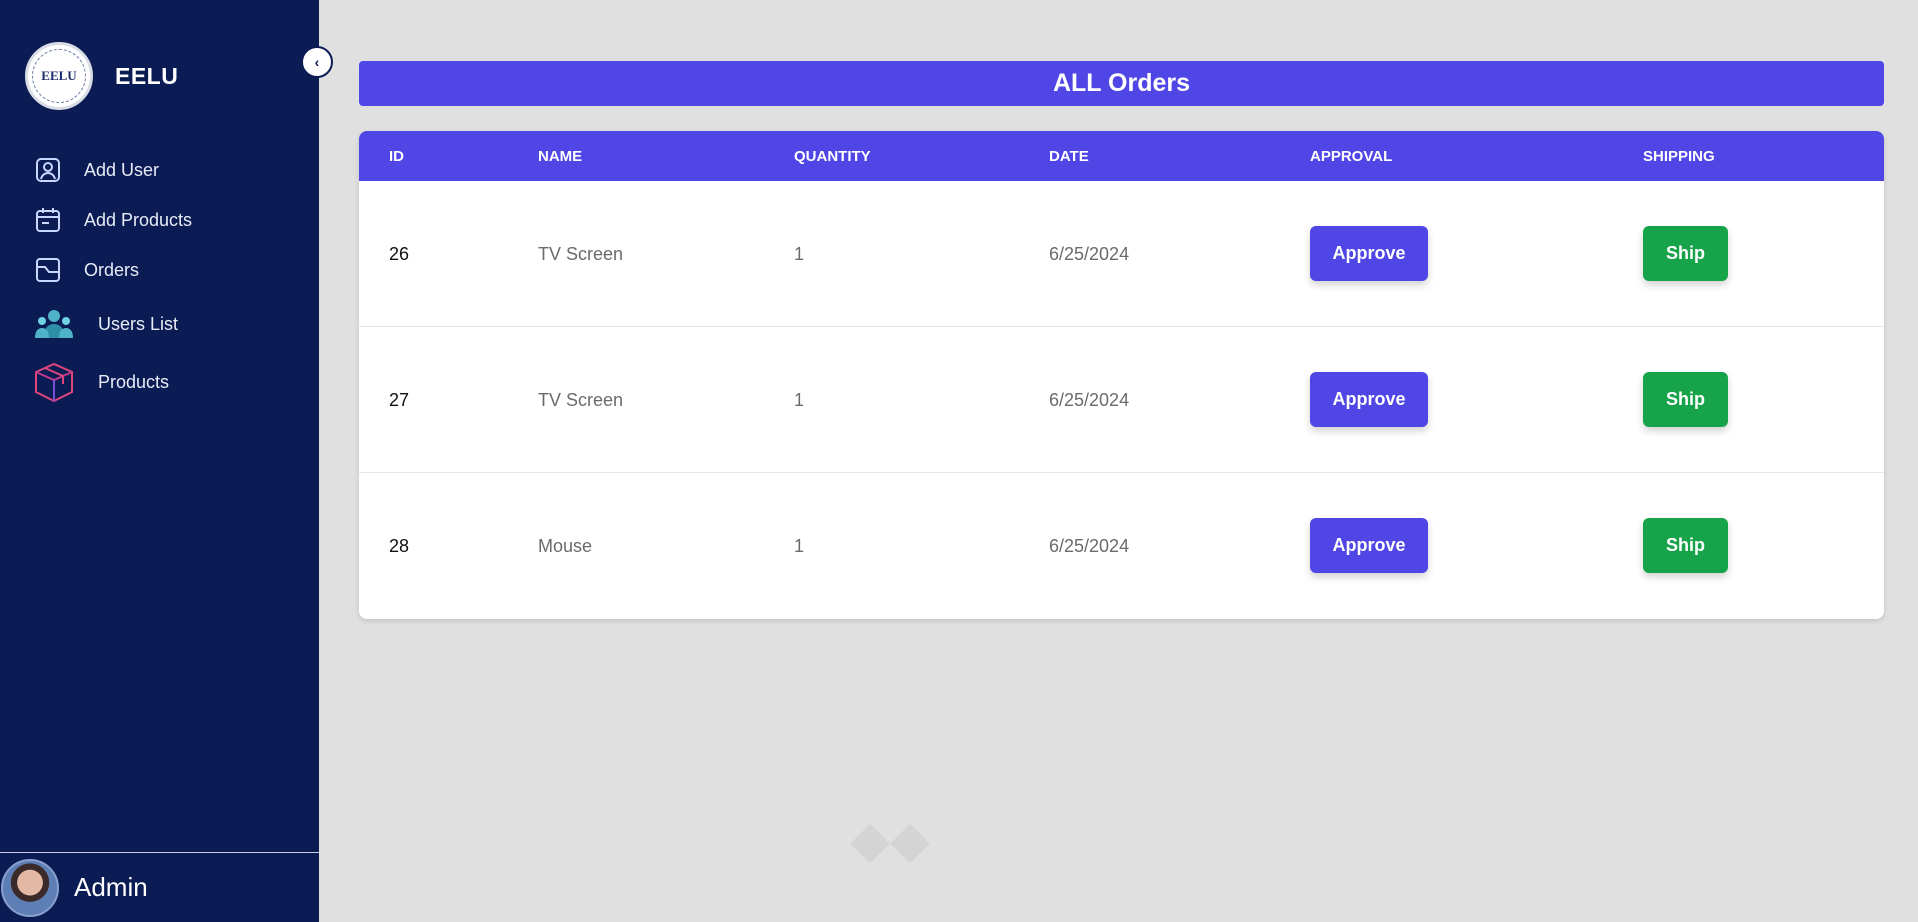 The image size is (1918, 922). I want to click on collapse-sidebar-button: ‹, so click(317, 62).